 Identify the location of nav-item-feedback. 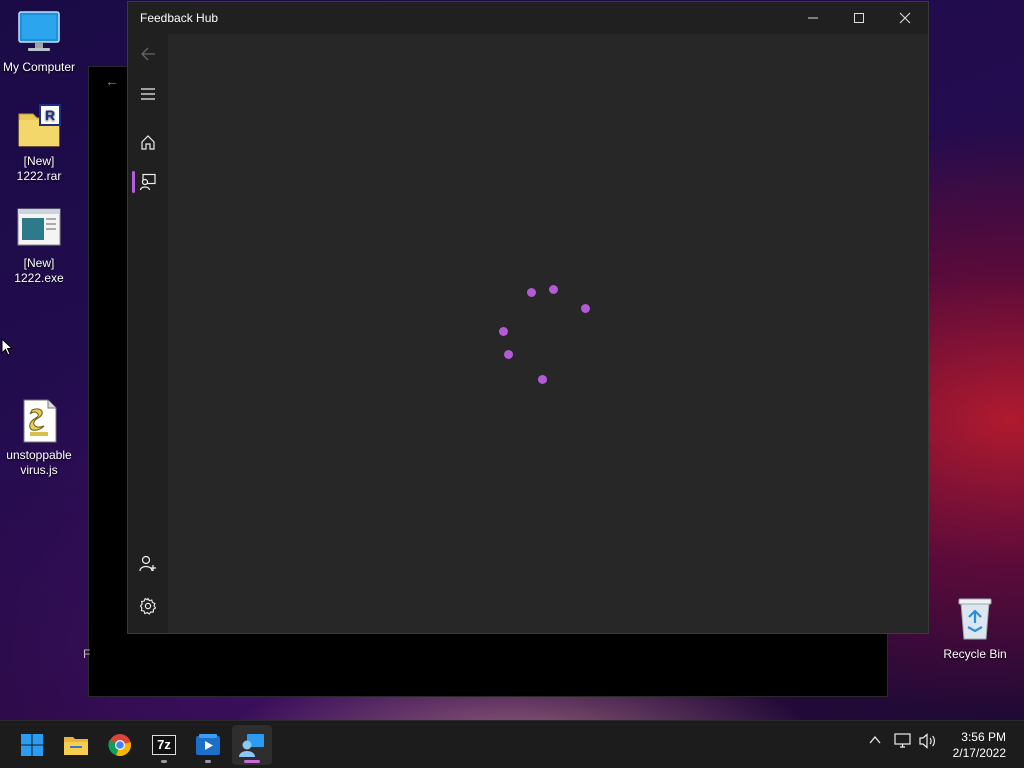
(148, 182).